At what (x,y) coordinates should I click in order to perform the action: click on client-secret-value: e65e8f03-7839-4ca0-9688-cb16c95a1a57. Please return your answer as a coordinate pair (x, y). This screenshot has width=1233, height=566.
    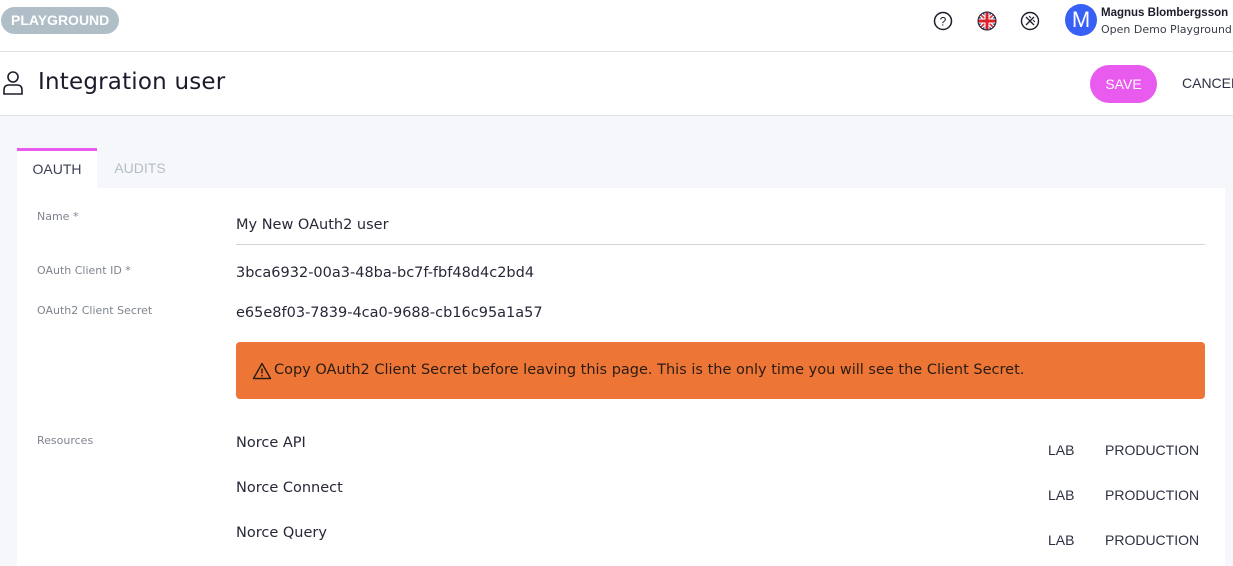
    Looking at the image, I should click on (389, 313).